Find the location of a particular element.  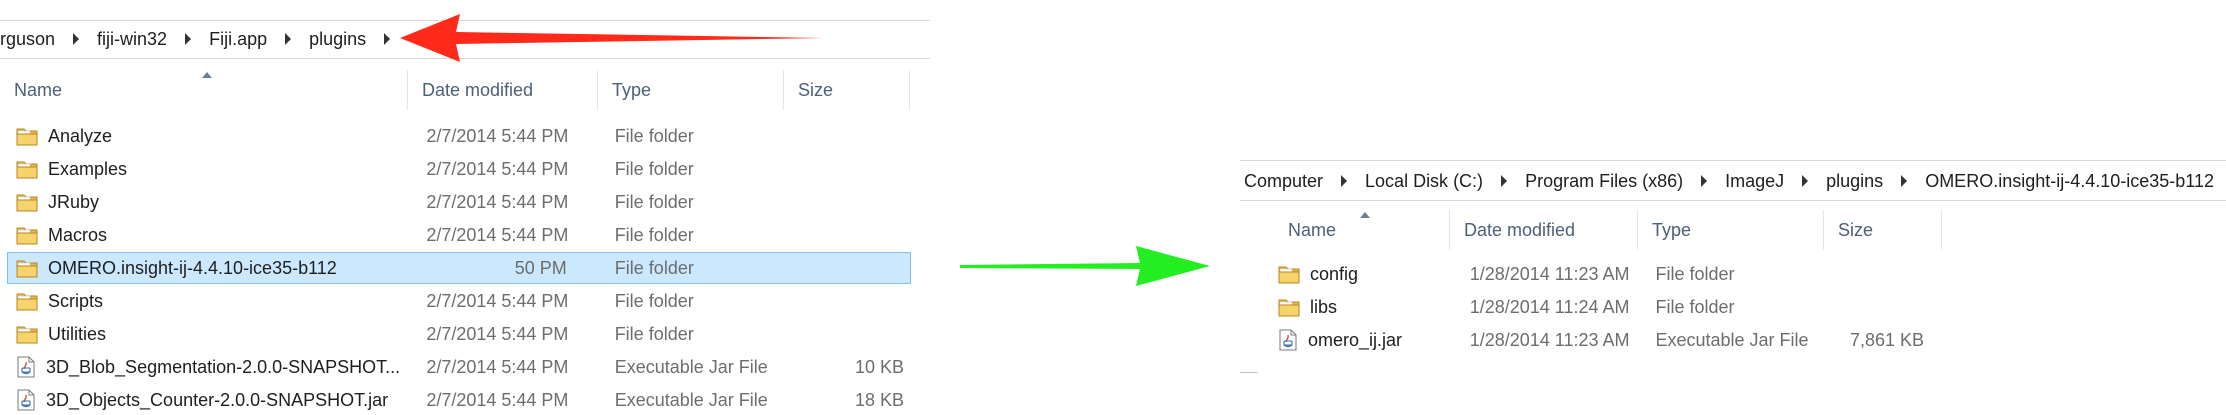

sort-ascending-icon is located at coordinates (207, 75).